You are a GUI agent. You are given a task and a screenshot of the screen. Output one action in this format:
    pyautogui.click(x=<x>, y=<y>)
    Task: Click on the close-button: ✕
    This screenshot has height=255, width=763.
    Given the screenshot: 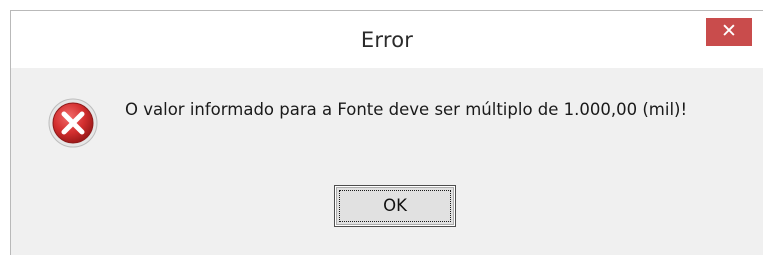 What is the action you would take?
    pyautogui.click(x=729, y=32)
    